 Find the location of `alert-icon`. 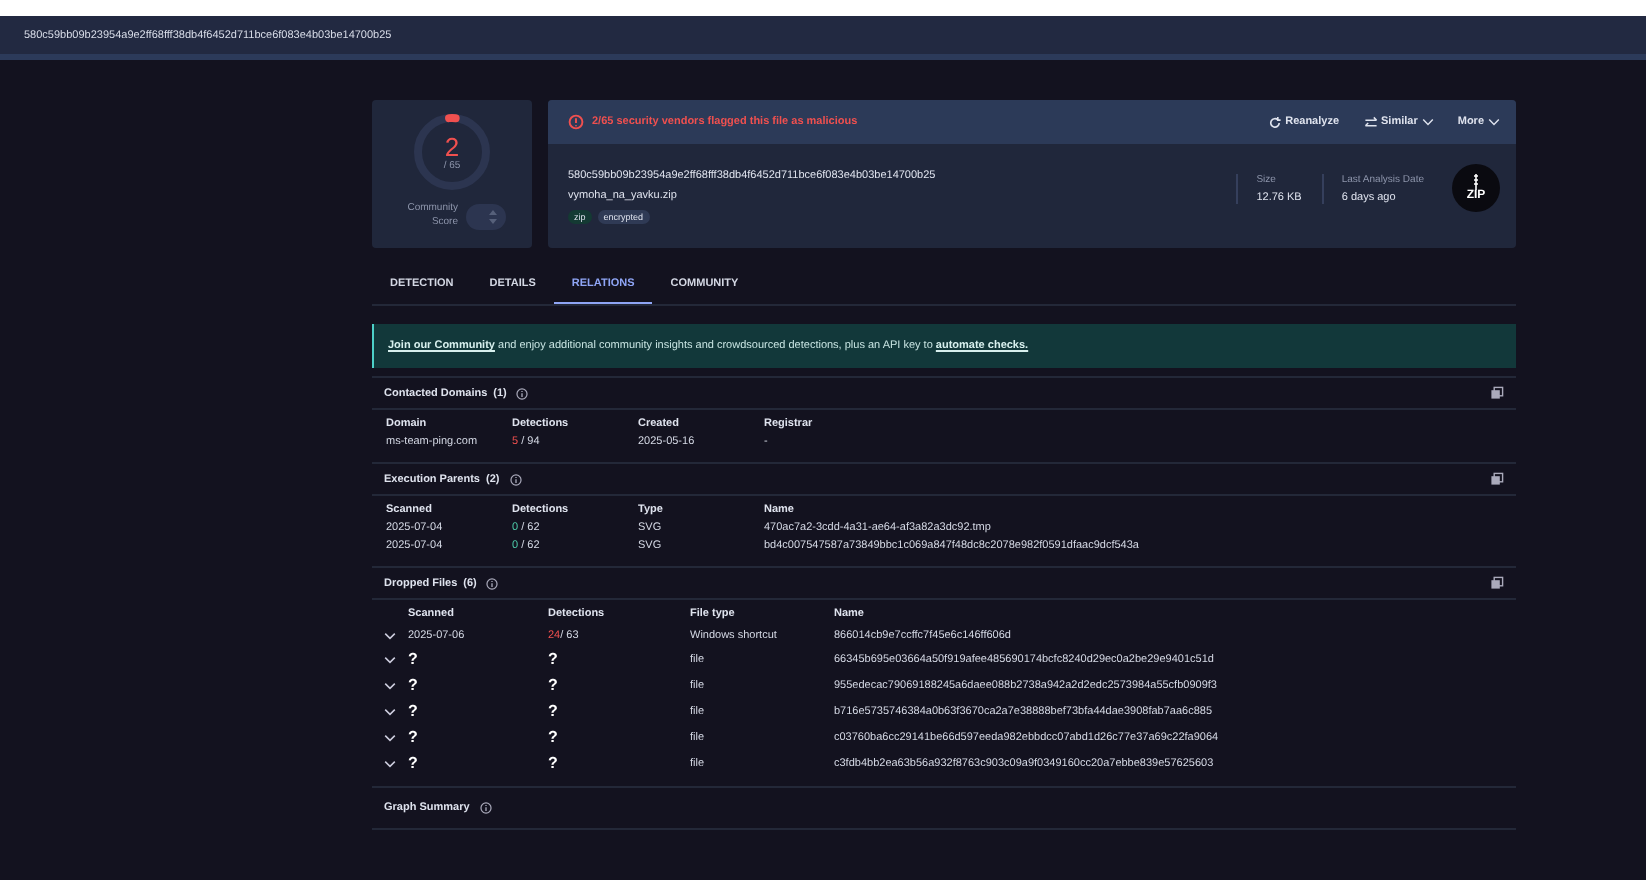

alert-icon is located at coordinates (576, 122).